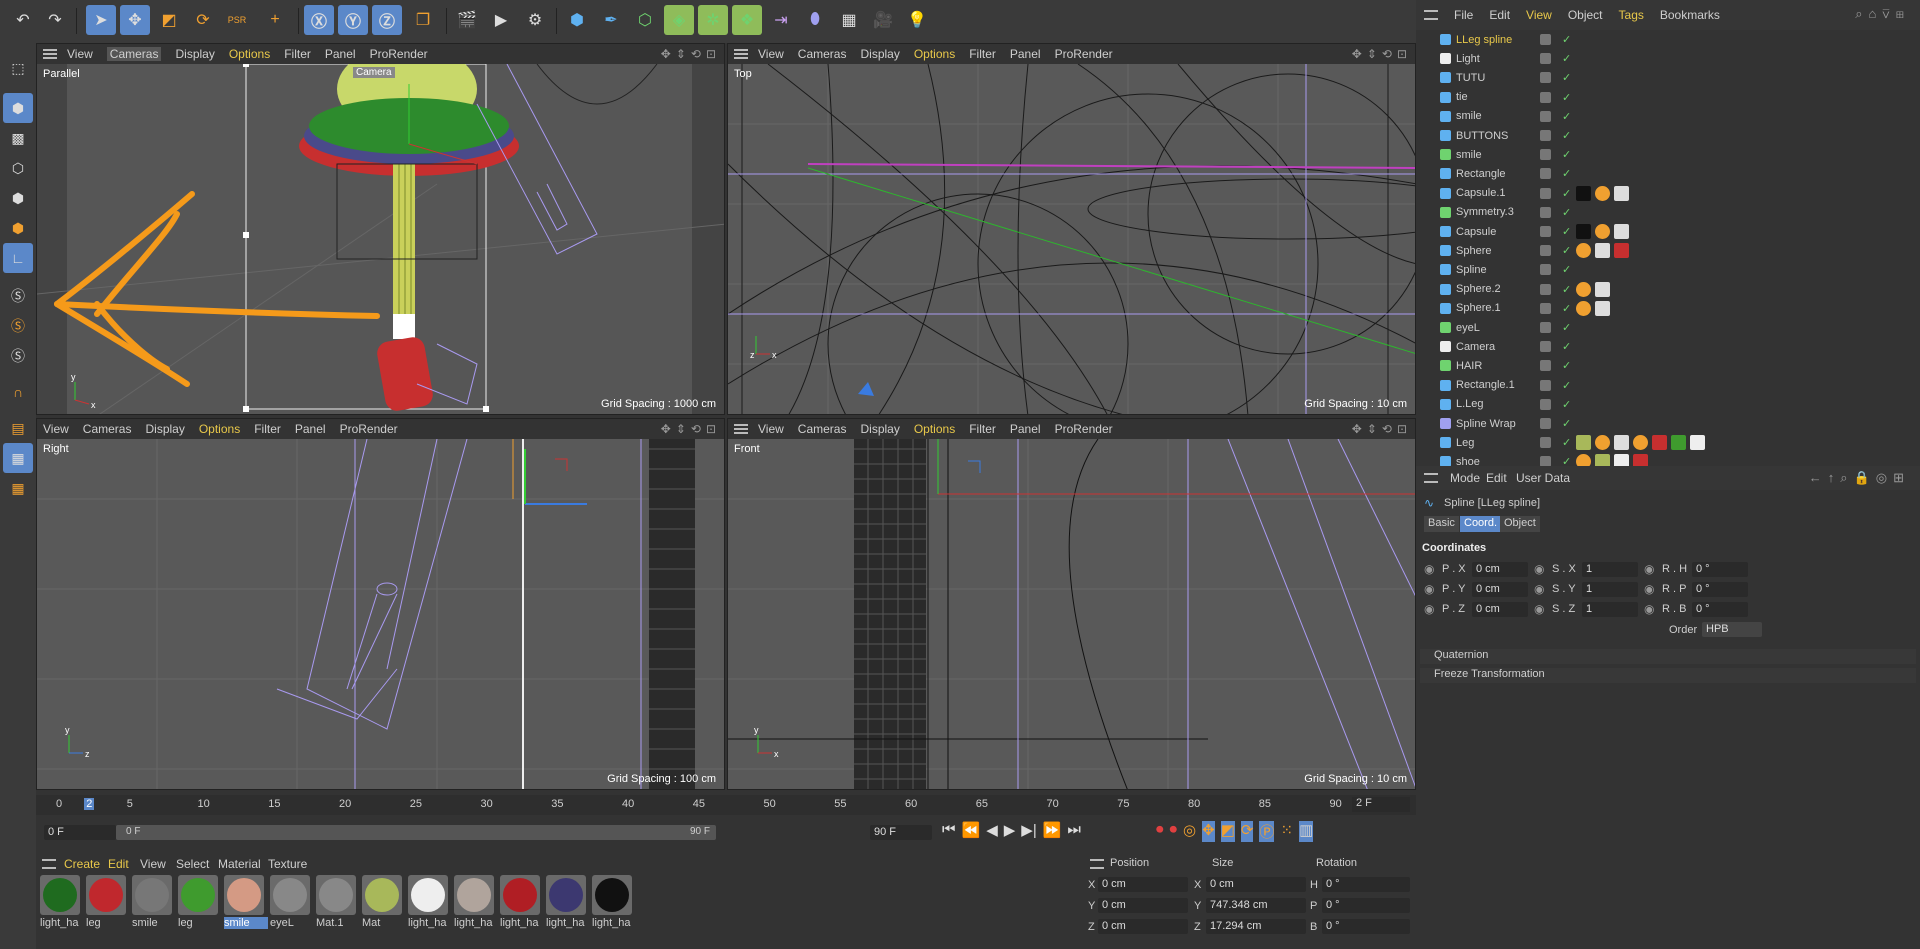 The height and width of the screenshot is (949, 1920). What do you see at coordinates (1441, 524) in the screenshot?
I see `tab-basic: Basic` at bounding box center [1441, 524].